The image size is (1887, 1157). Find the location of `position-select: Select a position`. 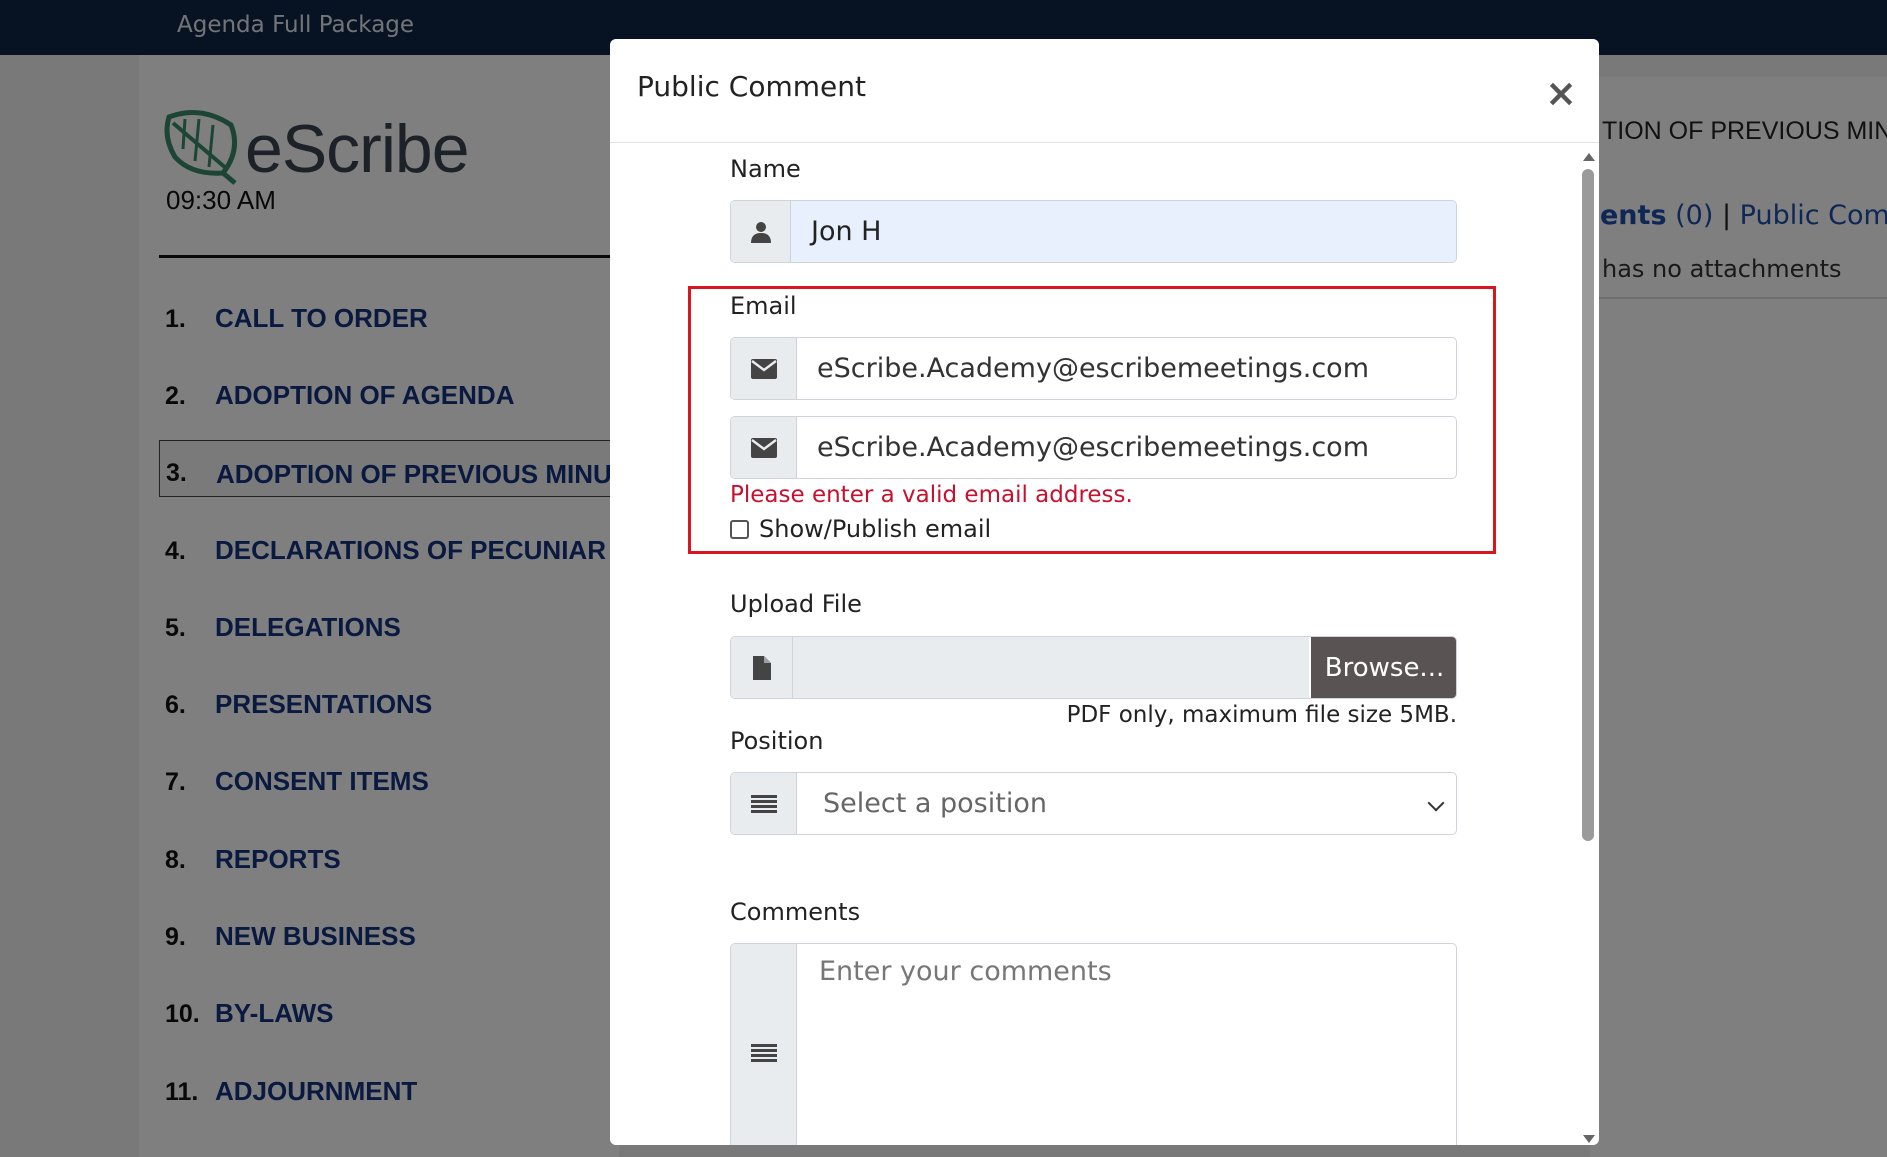

position-select: Select a position is located at coordinates (1093, 803).